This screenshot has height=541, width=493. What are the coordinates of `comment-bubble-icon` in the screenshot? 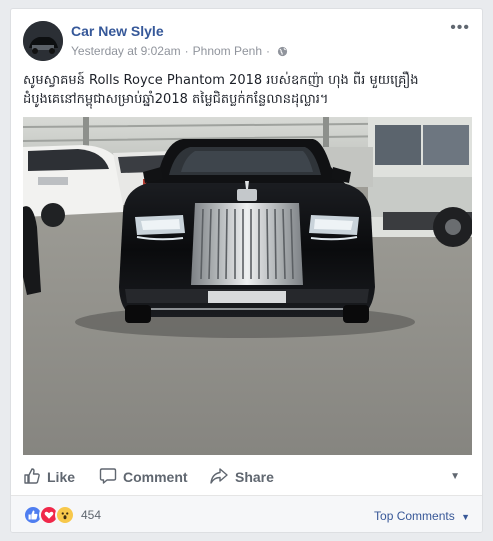 It's located at (111, 477).